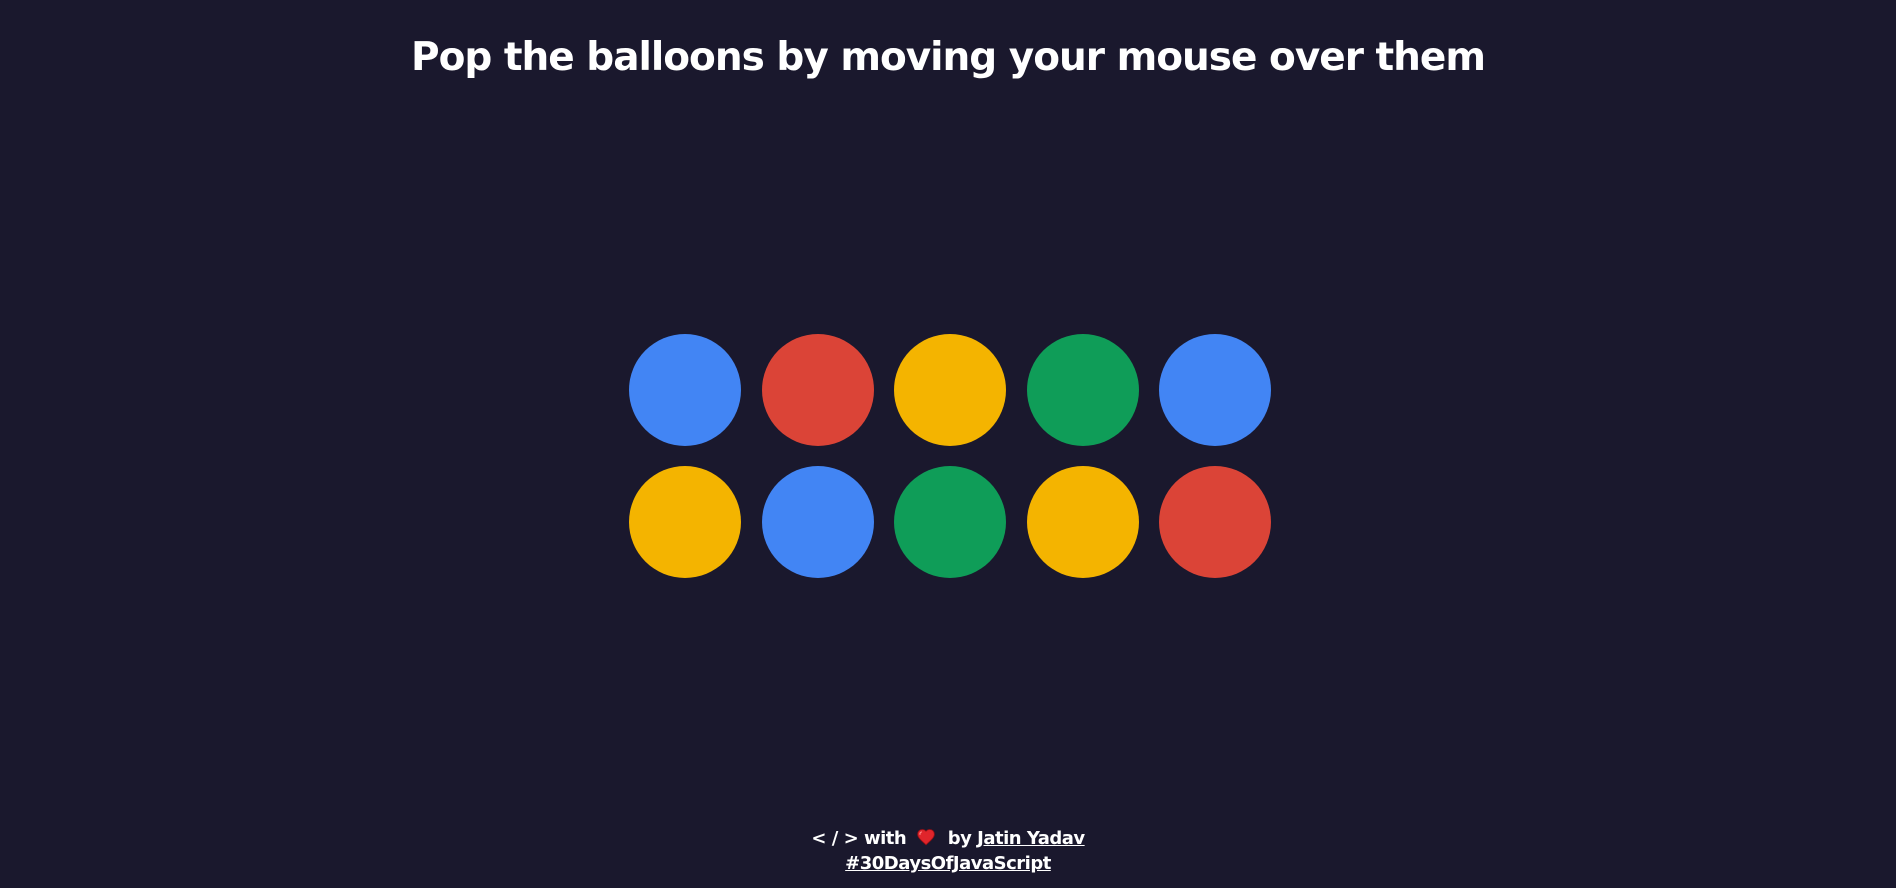 The height and width of the screenshot is (888, 1896). Describe the element at coordinates (885, 838) in the screenshot. I see `with-text: with` at that location.